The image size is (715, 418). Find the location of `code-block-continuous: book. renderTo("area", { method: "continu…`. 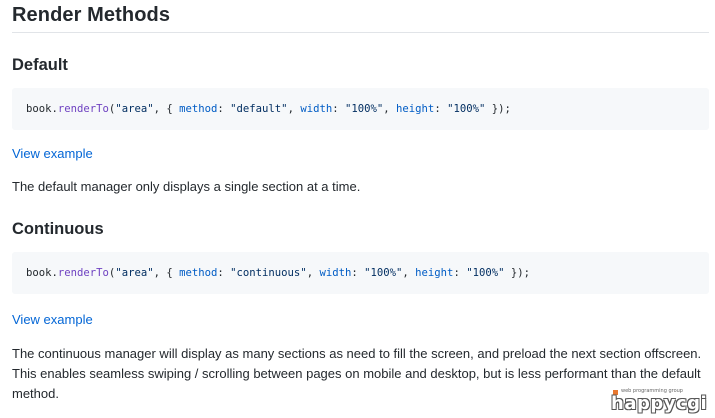

code-block-continuous: book. renderTo("area", { method: "continu… is located at coordinates (360, 273).